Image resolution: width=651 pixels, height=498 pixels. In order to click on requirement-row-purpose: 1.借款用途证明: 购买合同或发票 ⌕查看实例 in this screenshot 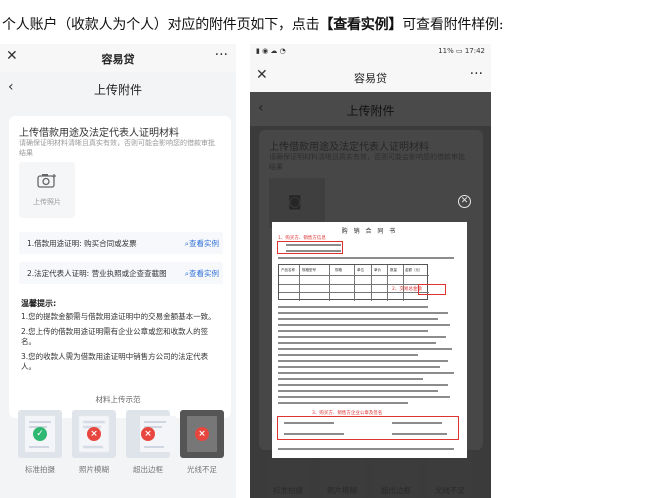, I will do `click(121, 243)`.